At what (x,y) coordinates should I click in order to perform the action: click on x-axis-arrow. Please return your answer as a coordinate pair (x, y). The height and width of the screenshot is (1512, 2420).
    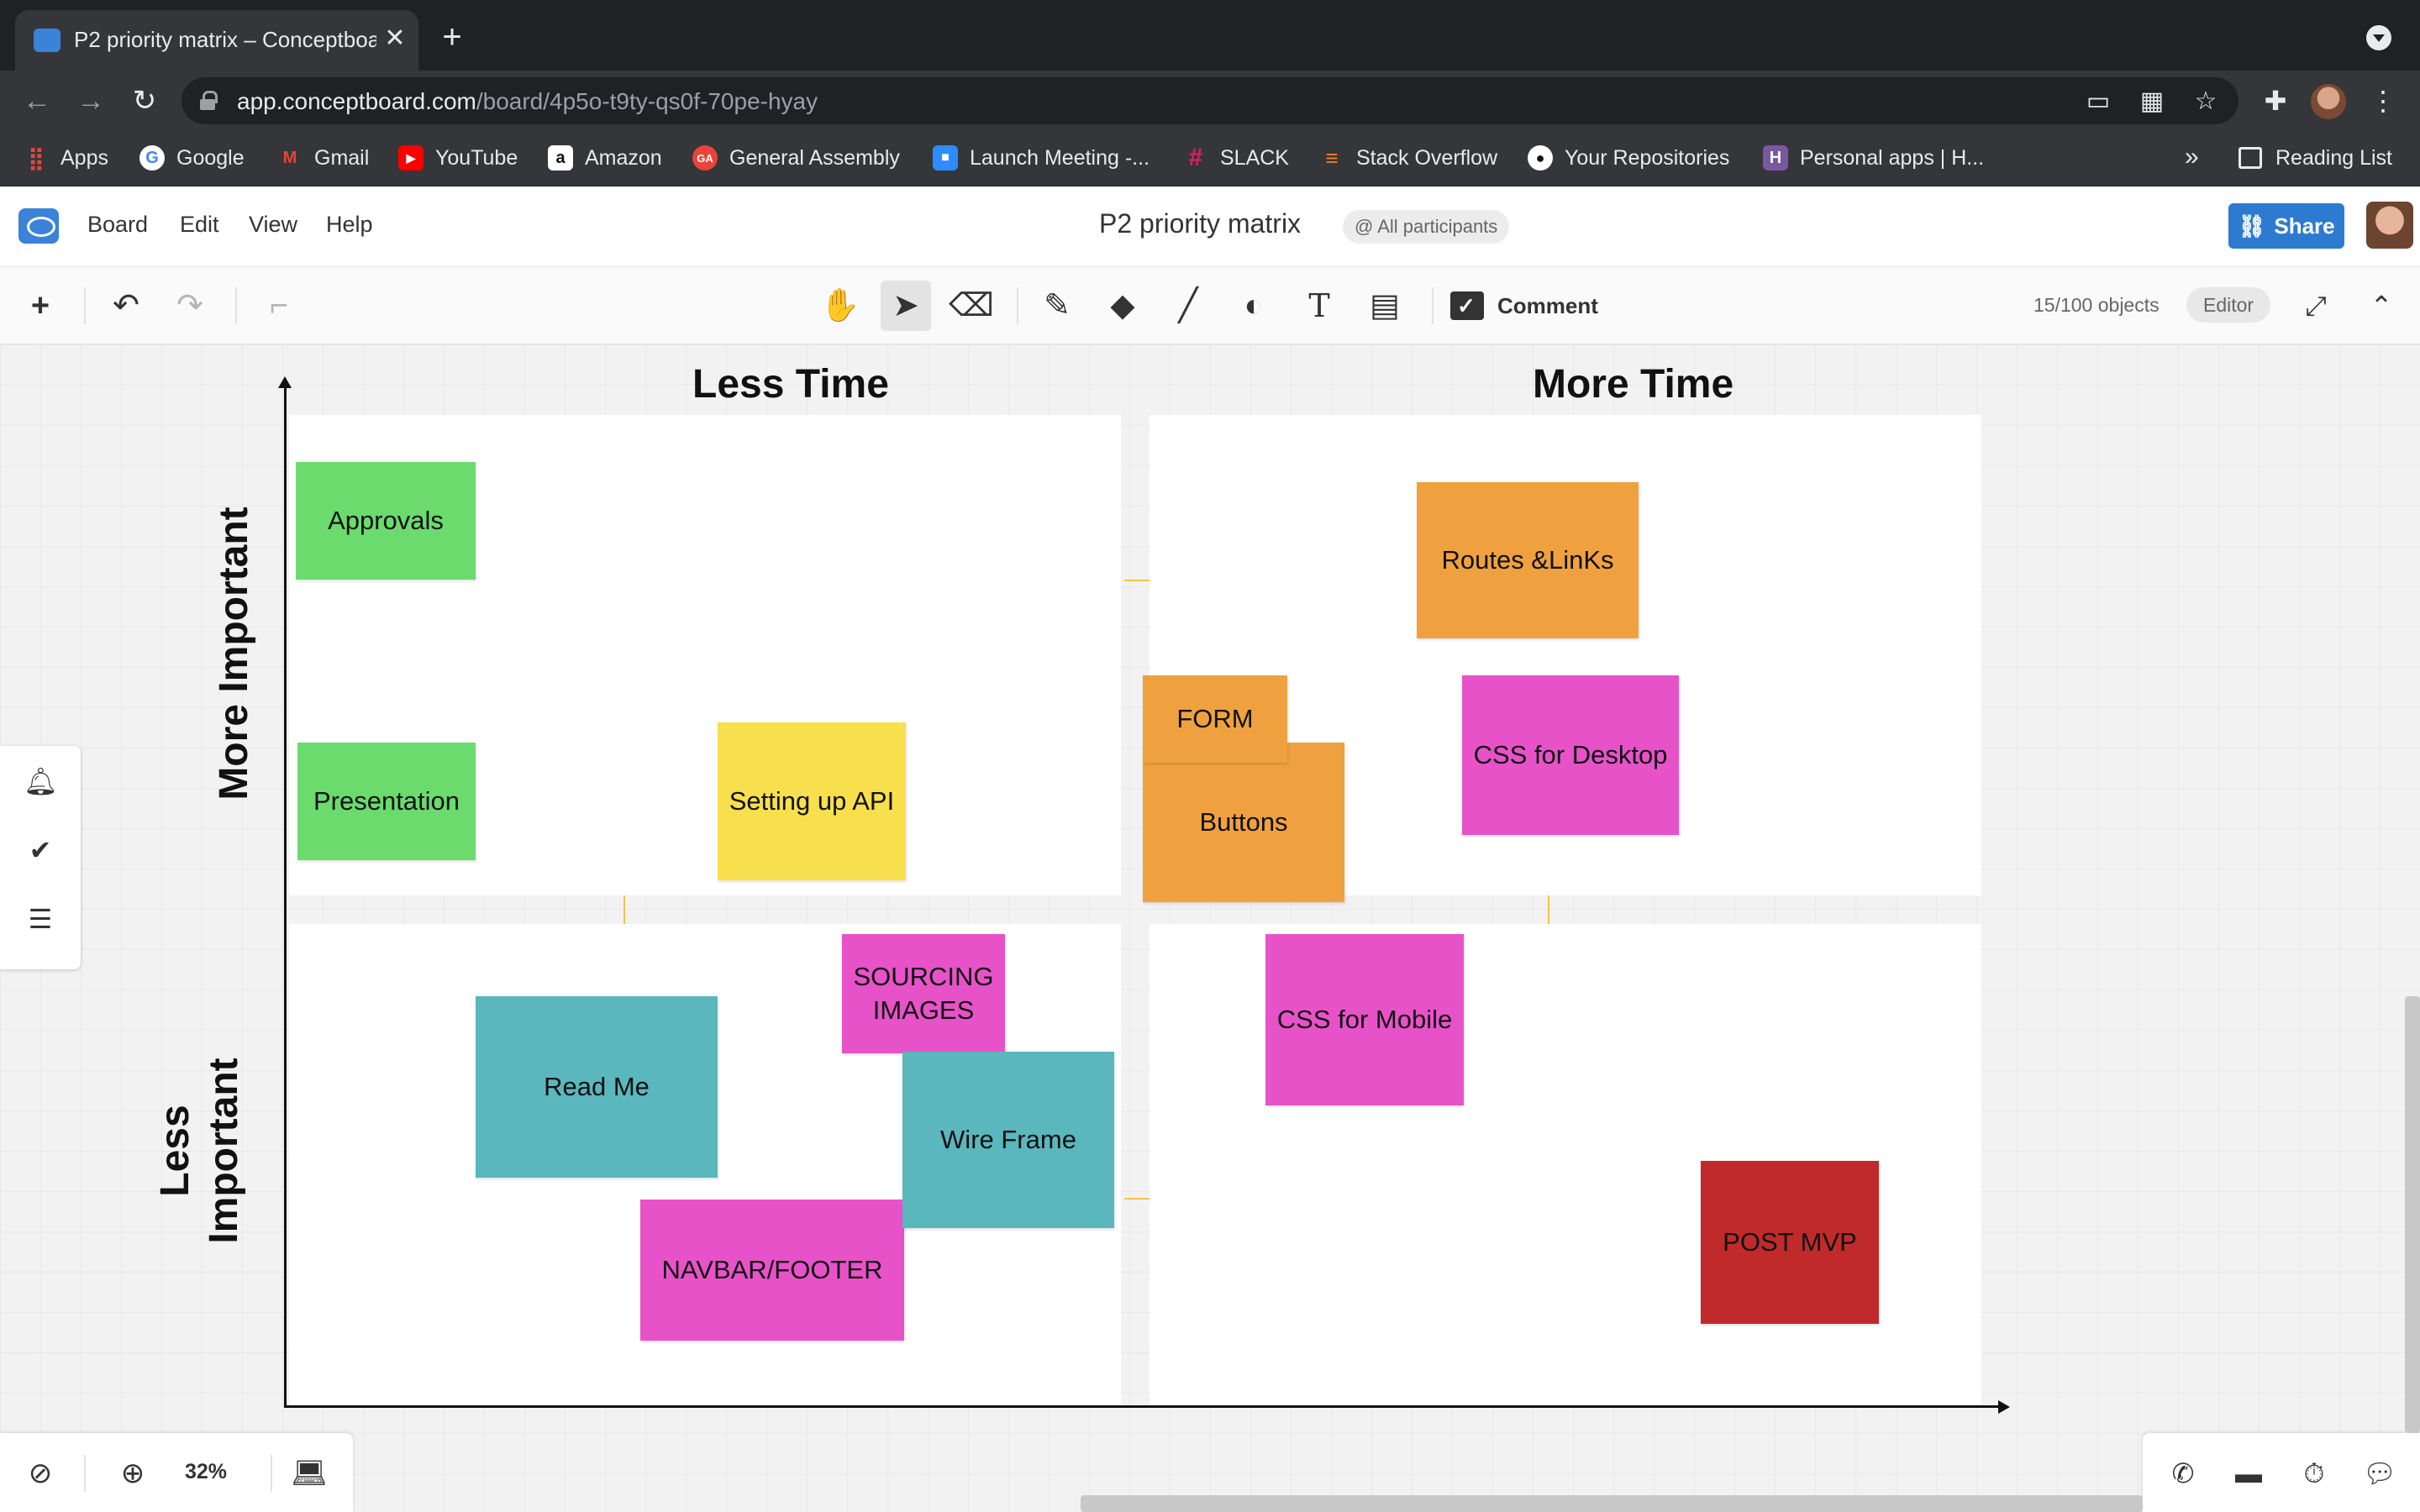
    Looking at the image, I should click on (1147, 1407).